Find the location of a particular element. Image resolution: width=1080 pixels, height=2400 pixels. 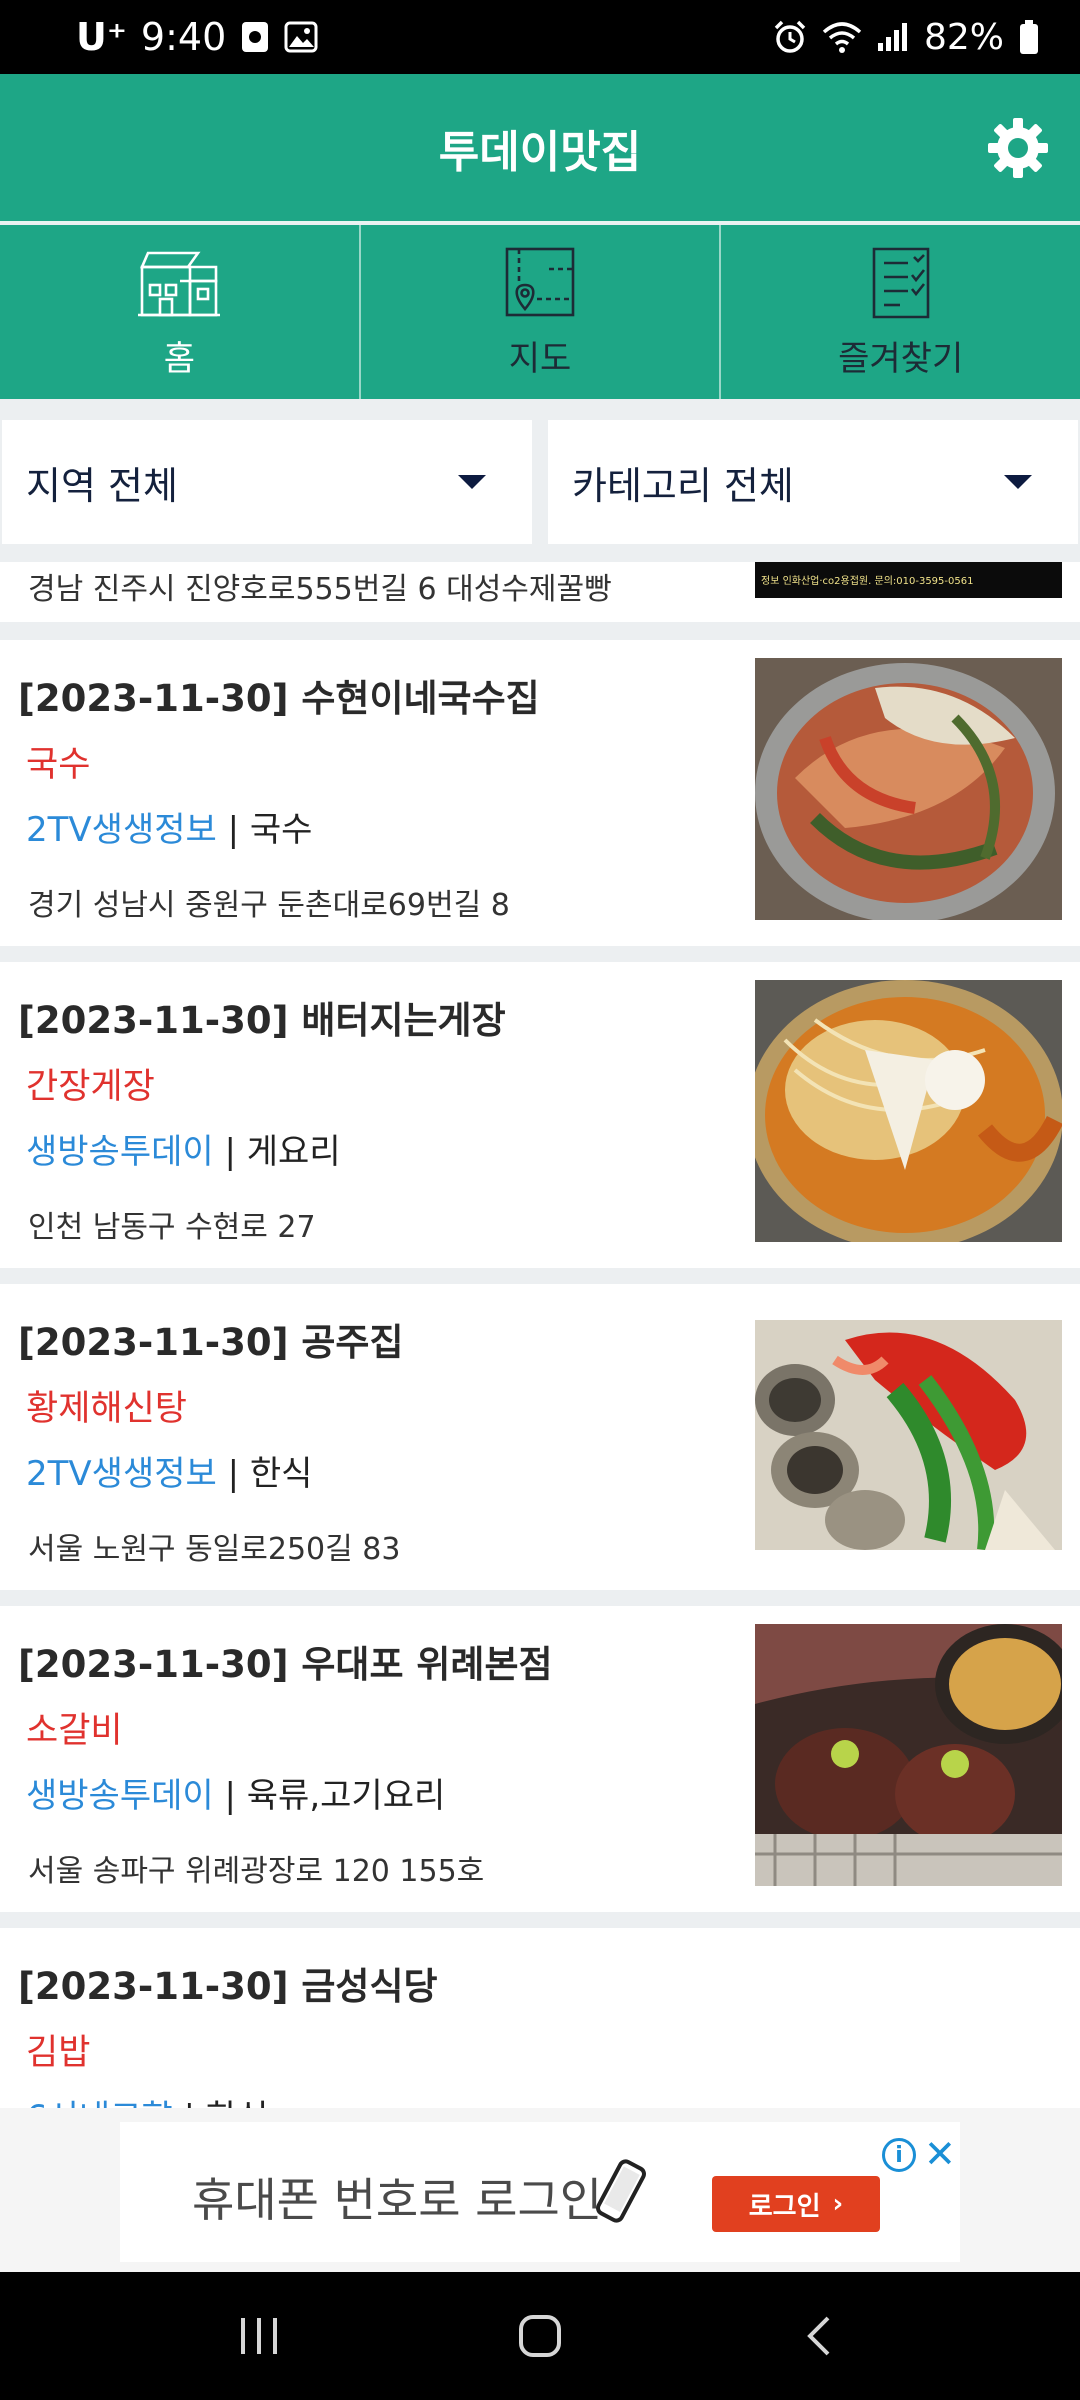

home-nav-icon is located at coordinates (540, 2336).